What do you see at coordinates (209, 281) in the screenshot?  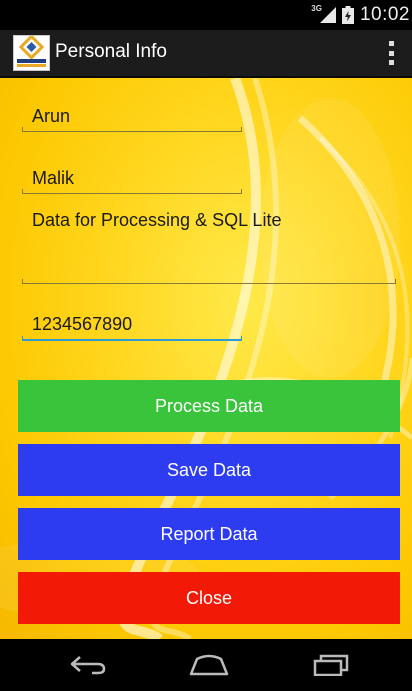 I see `description-underline` at bounding box center [209, 281].